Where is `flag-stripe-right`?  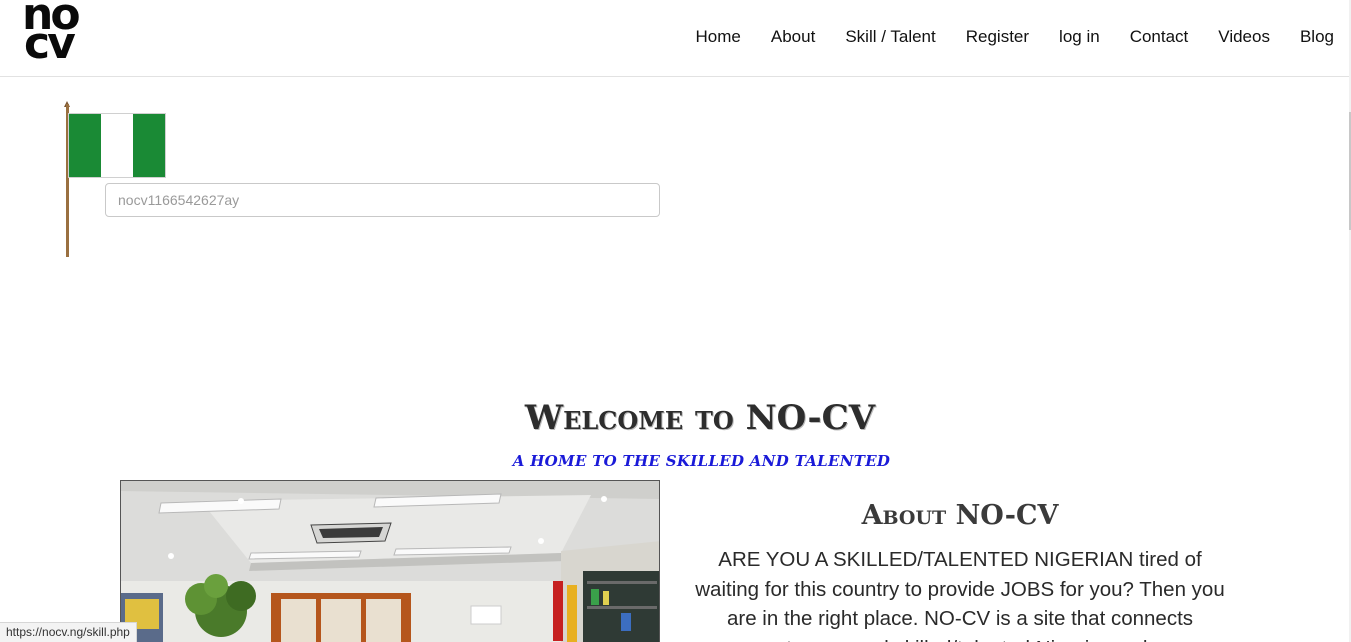
flag-stripe-right is located at coordinates (149, 145).